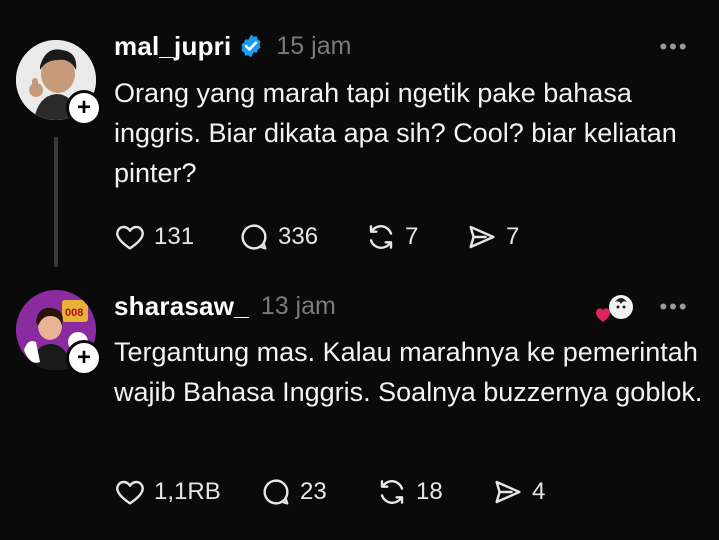 The width and height of the screenshot is (719, 540). I want to click on avatar-container: 008 +, so click(59, 333).